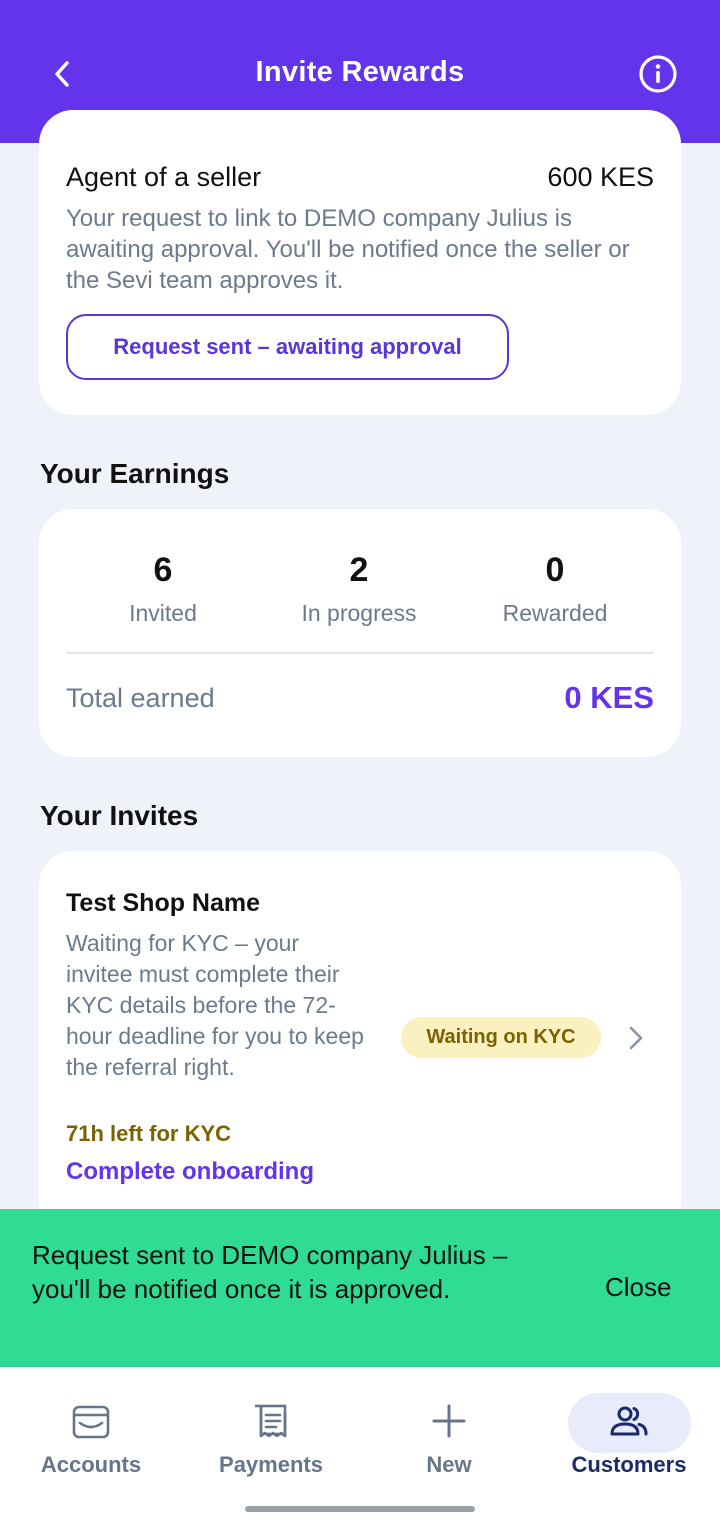 The width and height of the screenshot is (720, 1524). I want to click on status-badge: Waiting on KYC, so click(501, 1037).